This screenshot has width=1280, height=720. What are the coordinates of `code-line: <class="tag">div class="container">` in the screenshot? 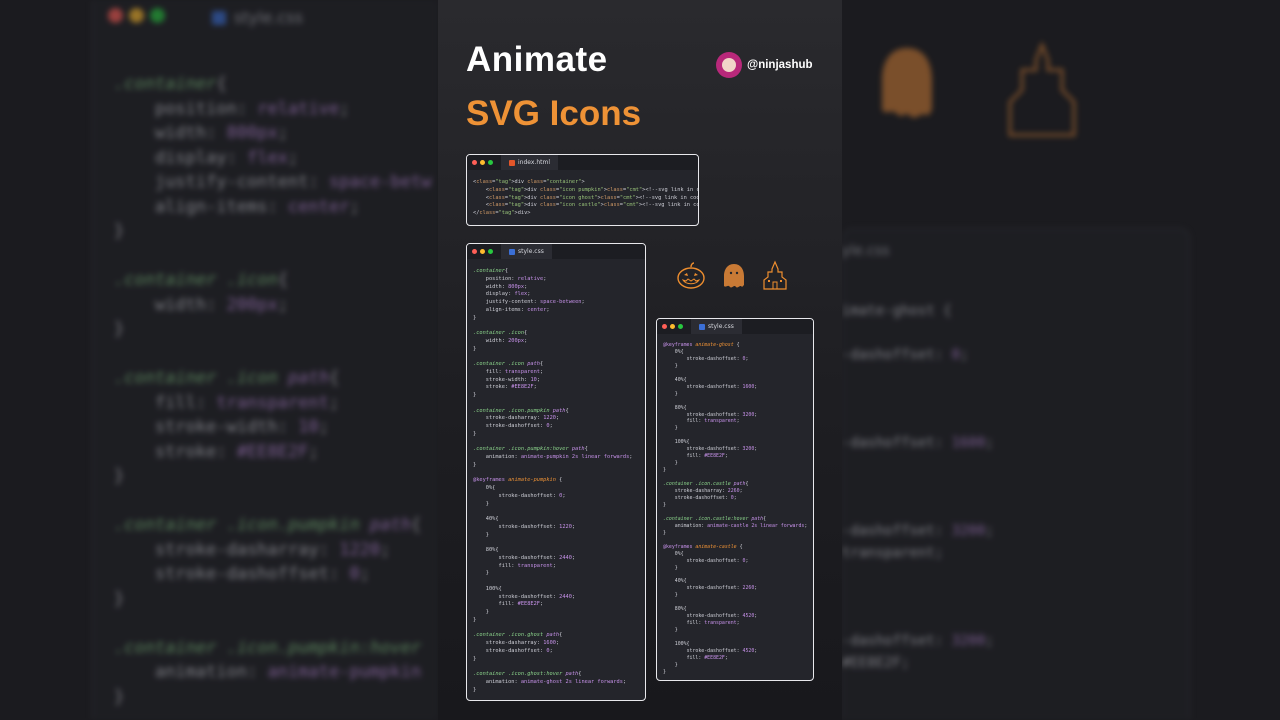 It's located at (529, 182).